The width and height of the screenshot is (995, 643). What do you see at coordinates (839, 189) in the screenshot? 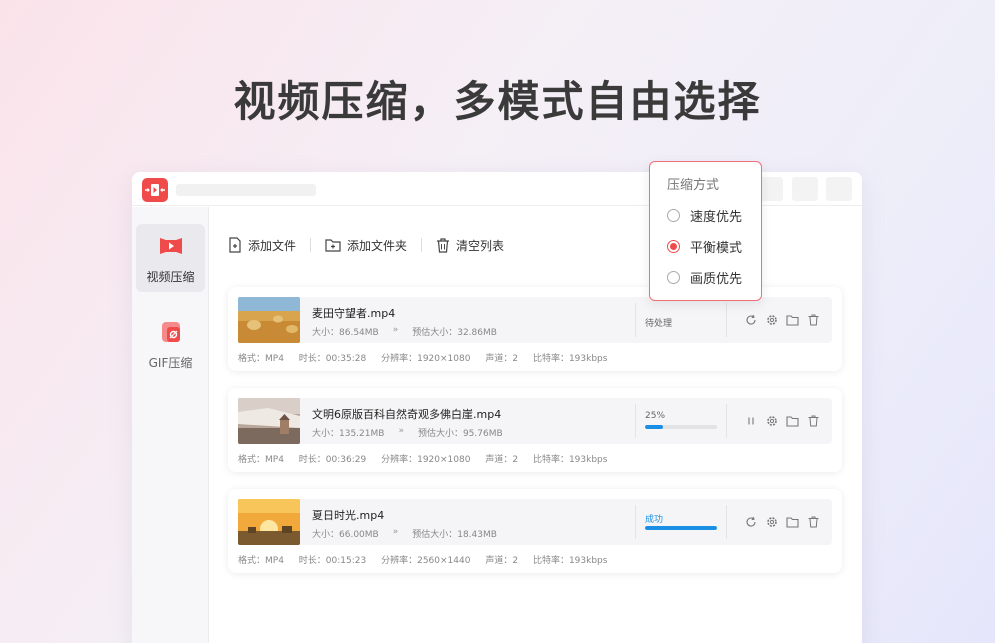
I see `close-button` at bounding box center [839, 189].